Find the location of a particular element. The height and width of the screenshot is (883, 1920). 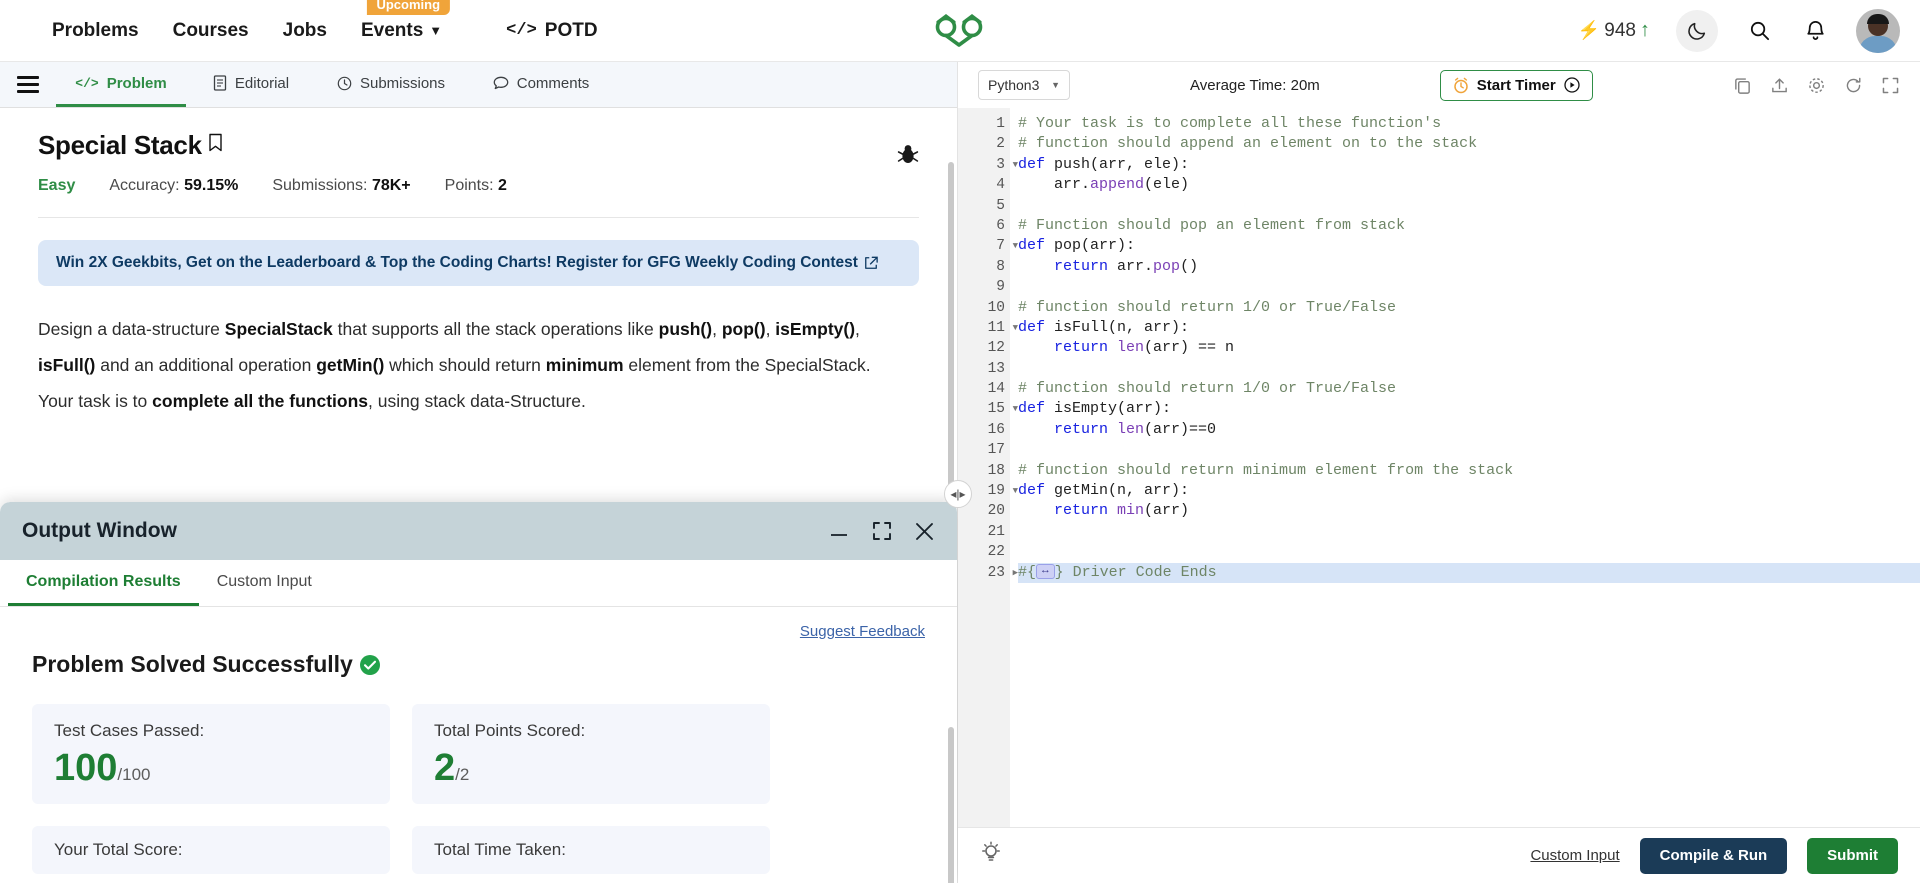

maximize-icon is located at coordinates (882, 531).